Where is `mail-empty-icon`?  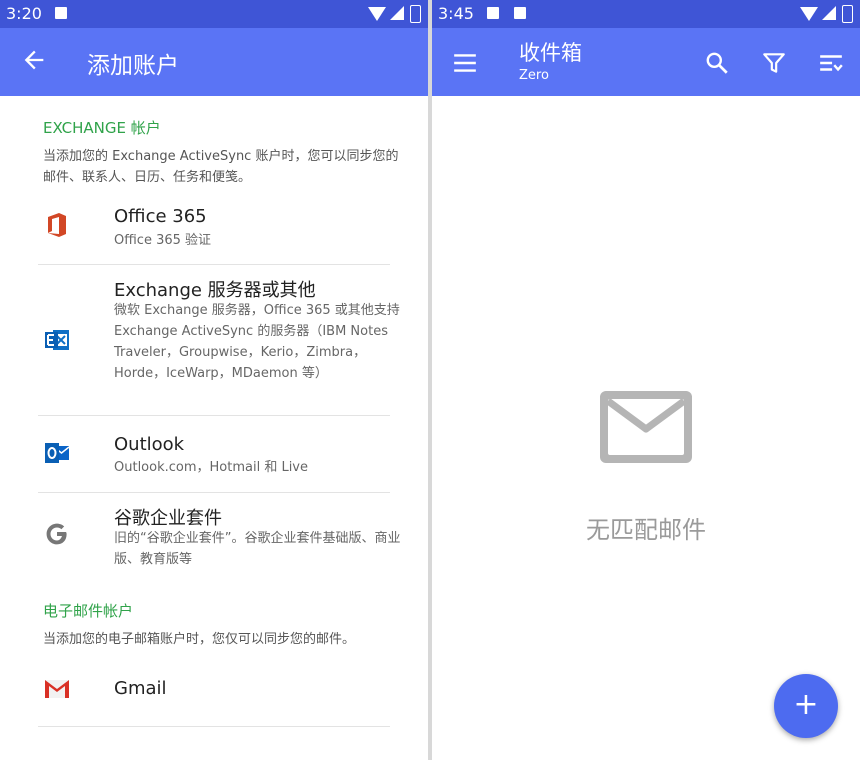
mail-empty-icon is located at coordinates (646, 427).